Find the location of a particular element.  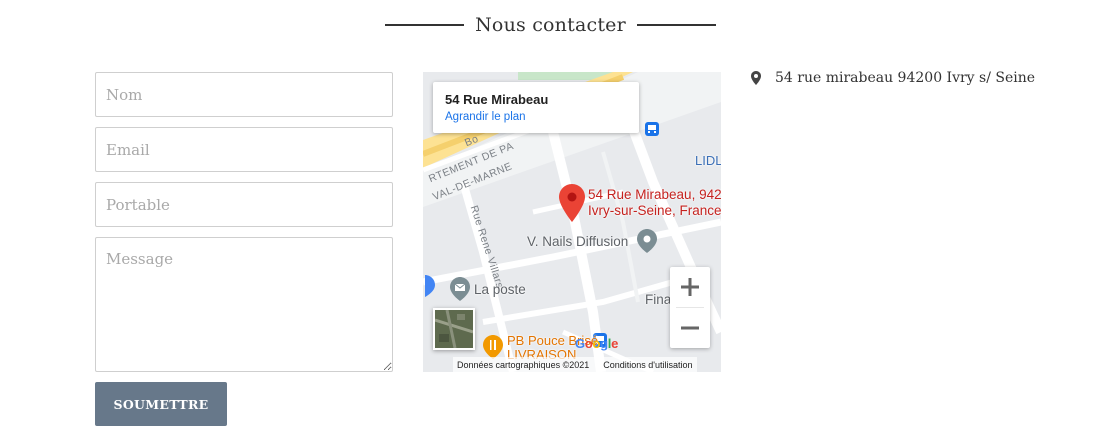

address-text: 54 rue mirabeau 94200 Ivry s/ Seine is located at coordinates (905, 78).